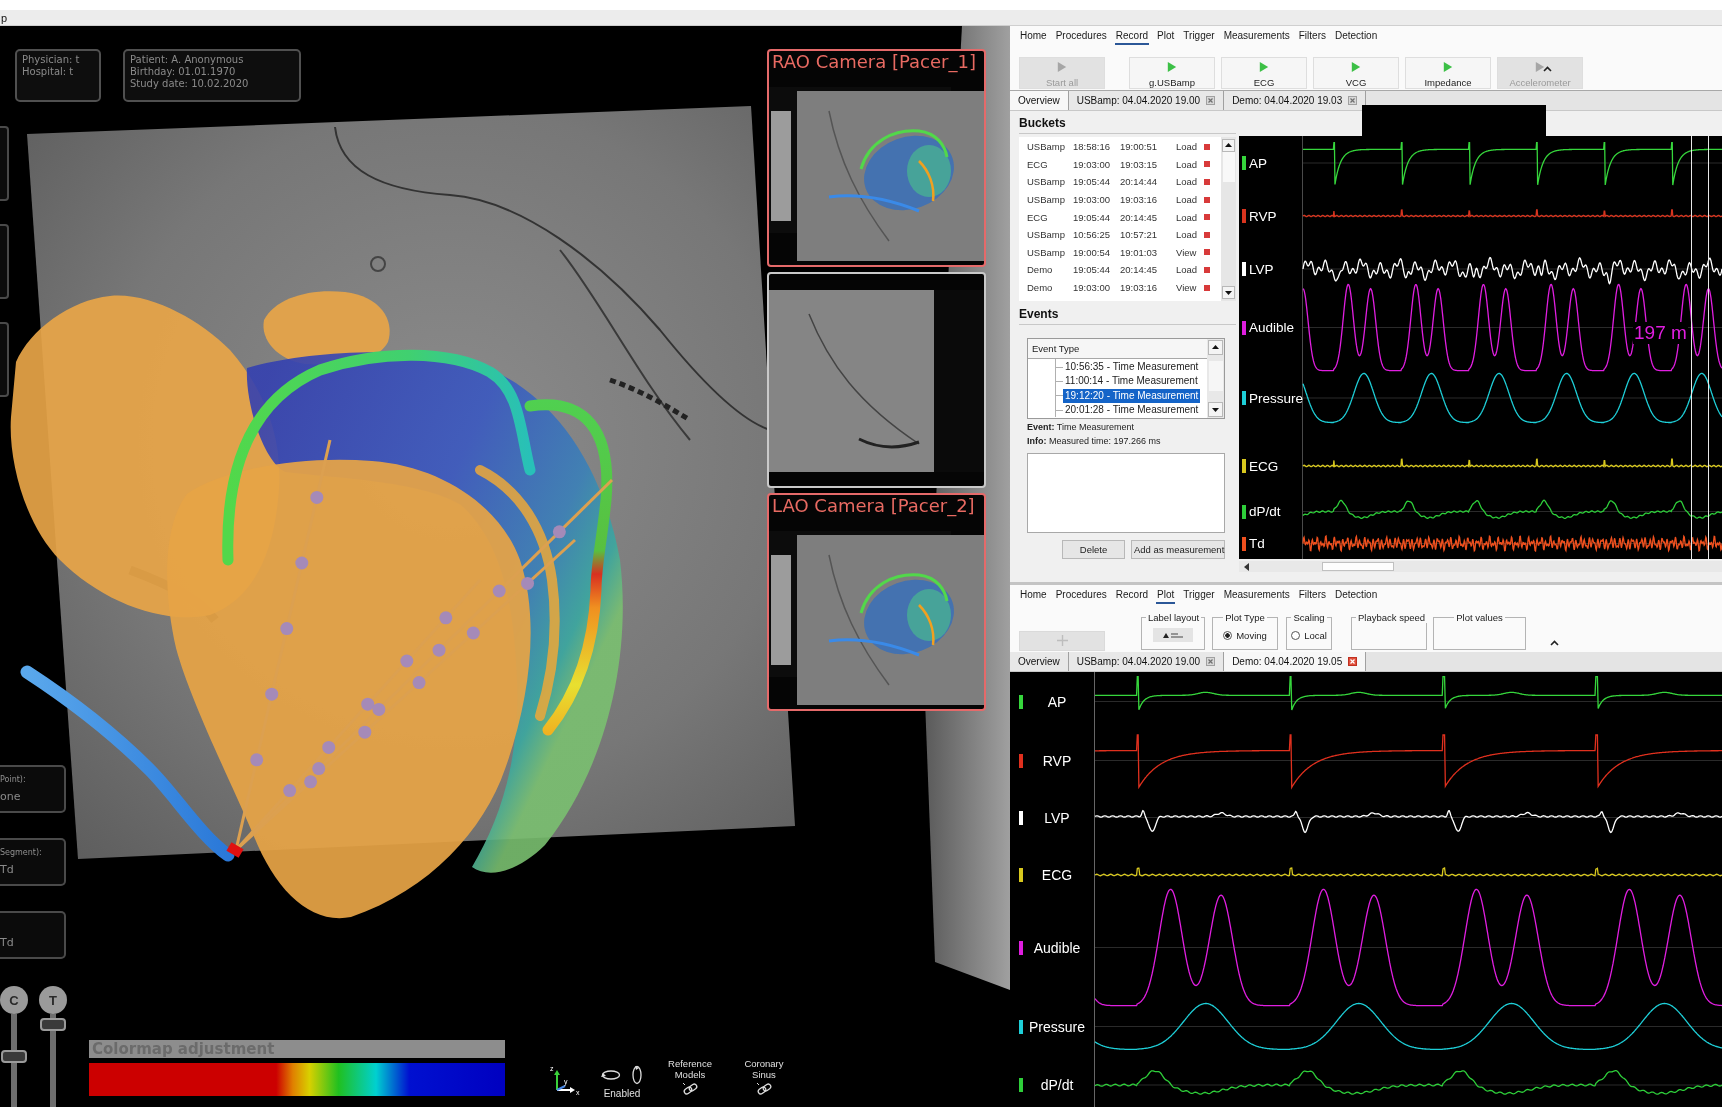  Describe the element at coordinates (611, 1075) in the screenshot. I see `rotate-horizontal-icon` at that location.